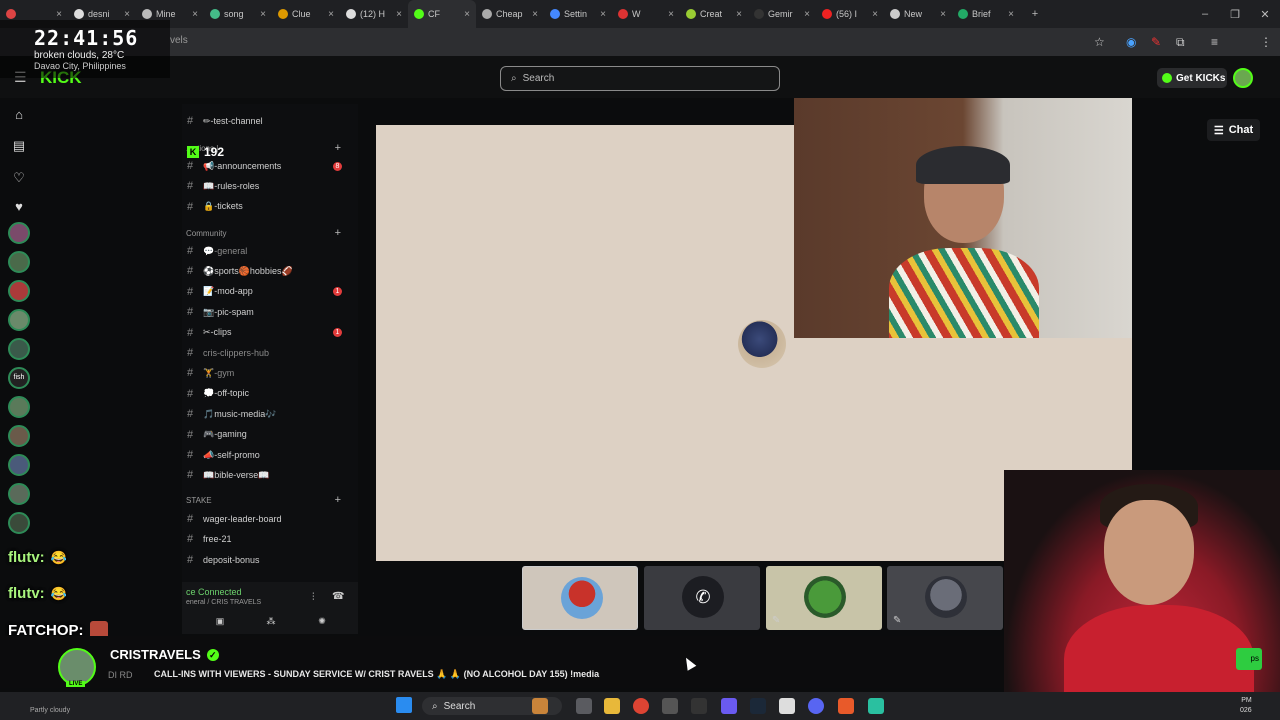 Image resolution: width=1280 pixels, height=720 pixels. I want to click on channel-item: # 💬-general, so click(269, 251).